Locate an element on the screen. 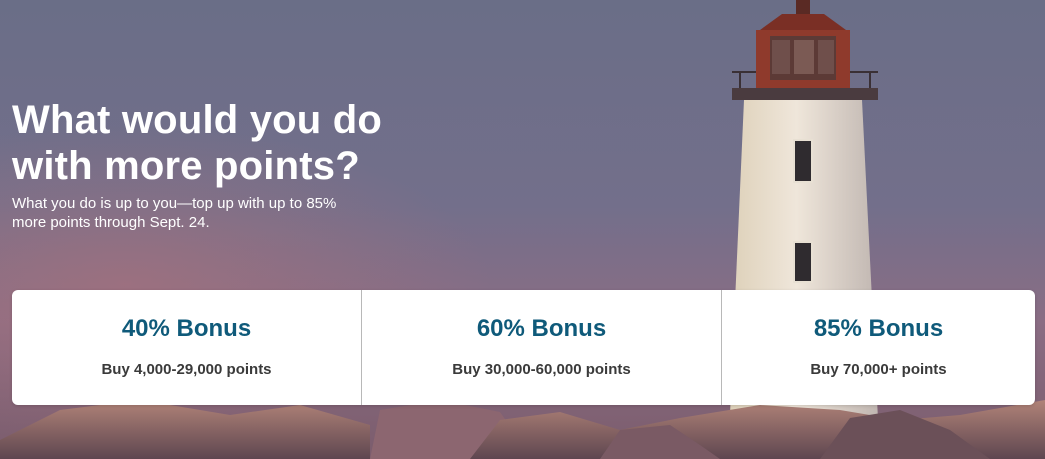 The image size is (1045, 459). offer-85-bonus: 85% Bonus Buy 70,000+ points is located at coordinates (878, 347).